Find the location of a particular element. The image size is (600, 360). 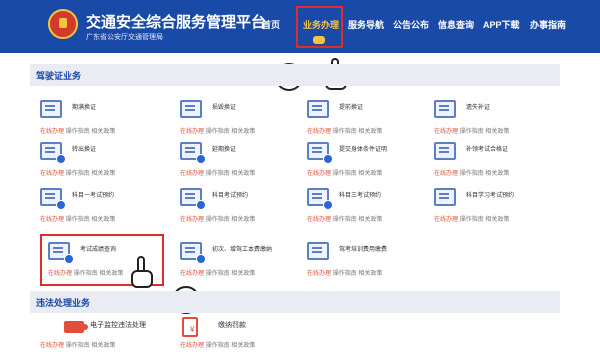

service-card: 补领考试合格证 在线办理 操作指南 相关政策 is located at coordinates (496, 162).